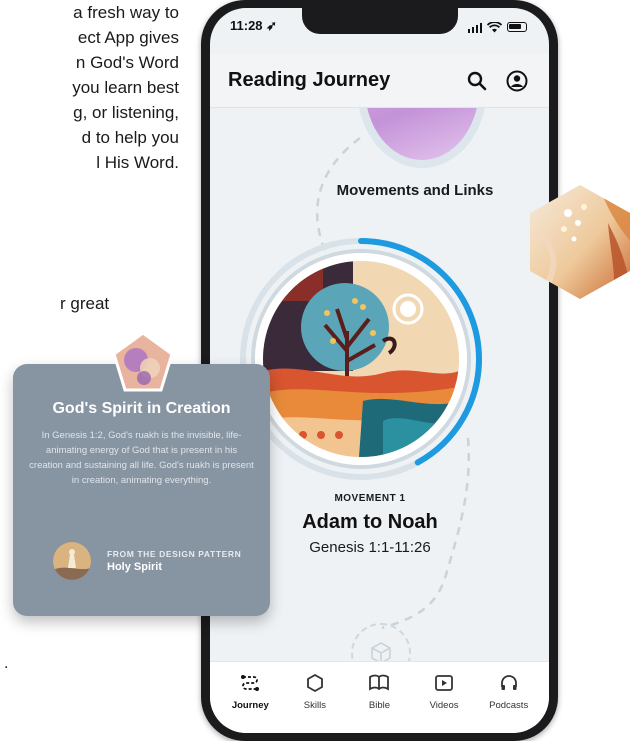 Image resolution: width=631 pixels, height=741 pixels. What do you see at coordinates (250, 705) in the screenshot?
I see `tab-label: Journey` at bounding box center [250, 705].